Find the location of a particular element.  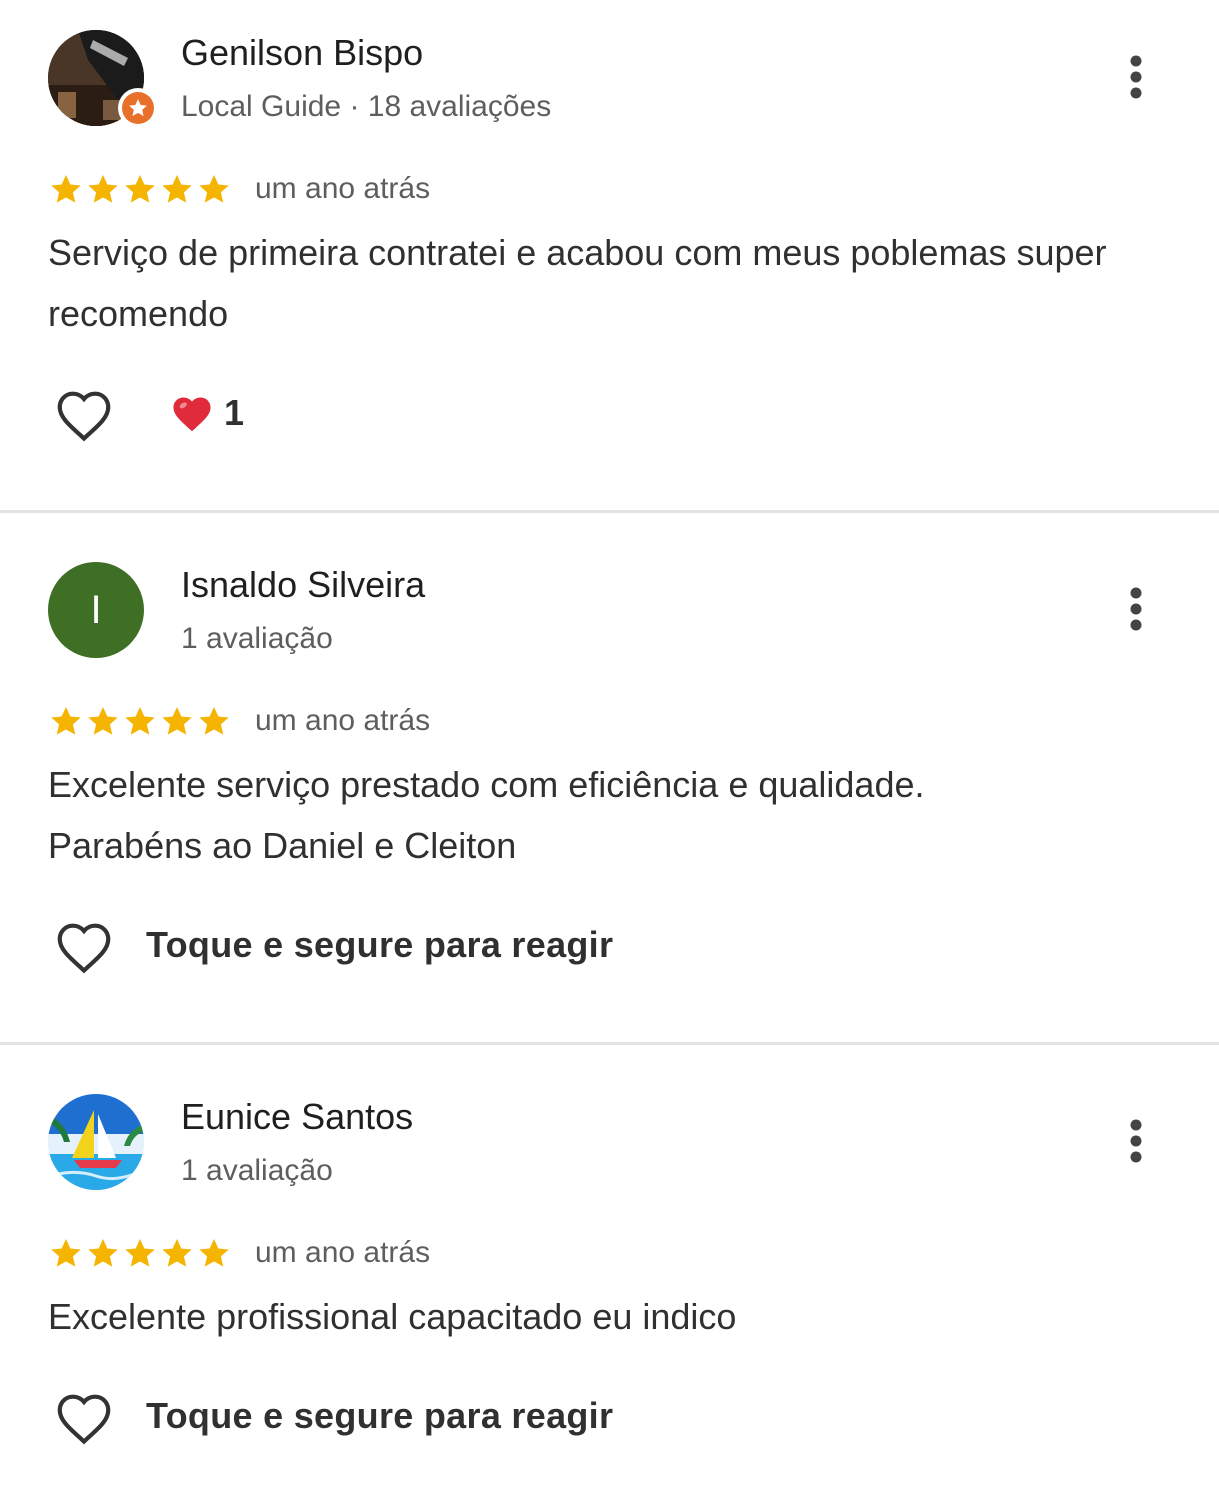

heart-outline-icon is located at coordinates (84, 1419).